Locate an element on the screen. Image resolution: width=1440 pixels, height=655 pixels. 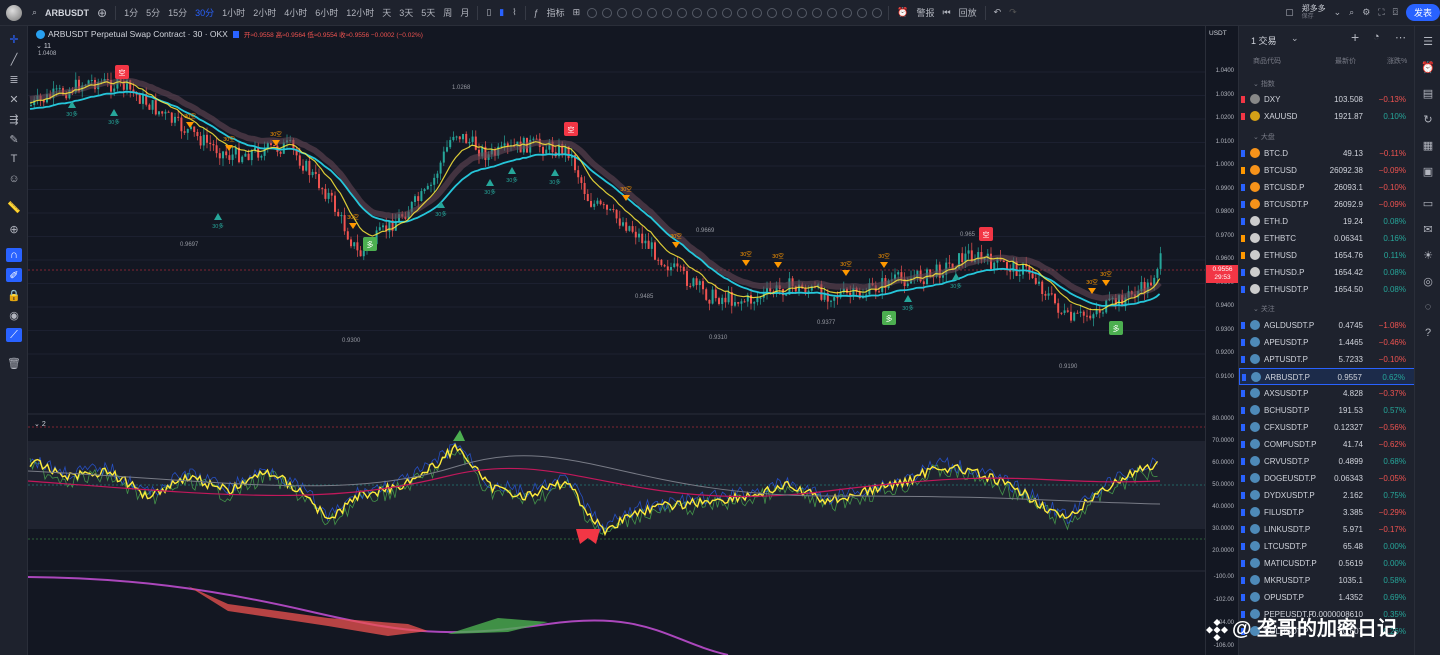
col-change: 涨跌% is located at coordinates (1397, 61).